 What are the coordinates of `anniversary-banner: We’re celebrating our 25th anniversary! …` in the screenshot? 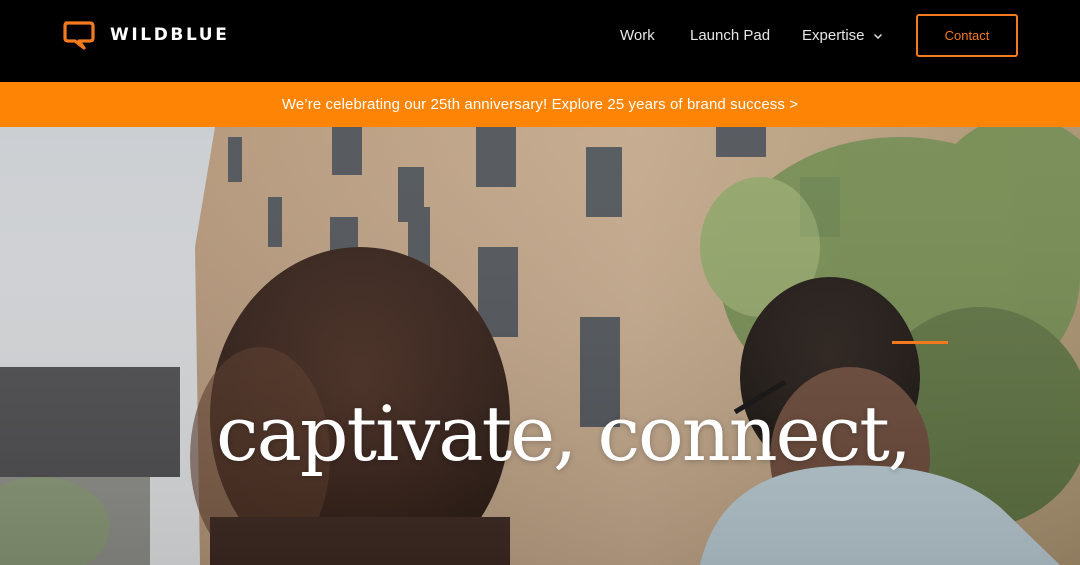 It's located at (540, 104).